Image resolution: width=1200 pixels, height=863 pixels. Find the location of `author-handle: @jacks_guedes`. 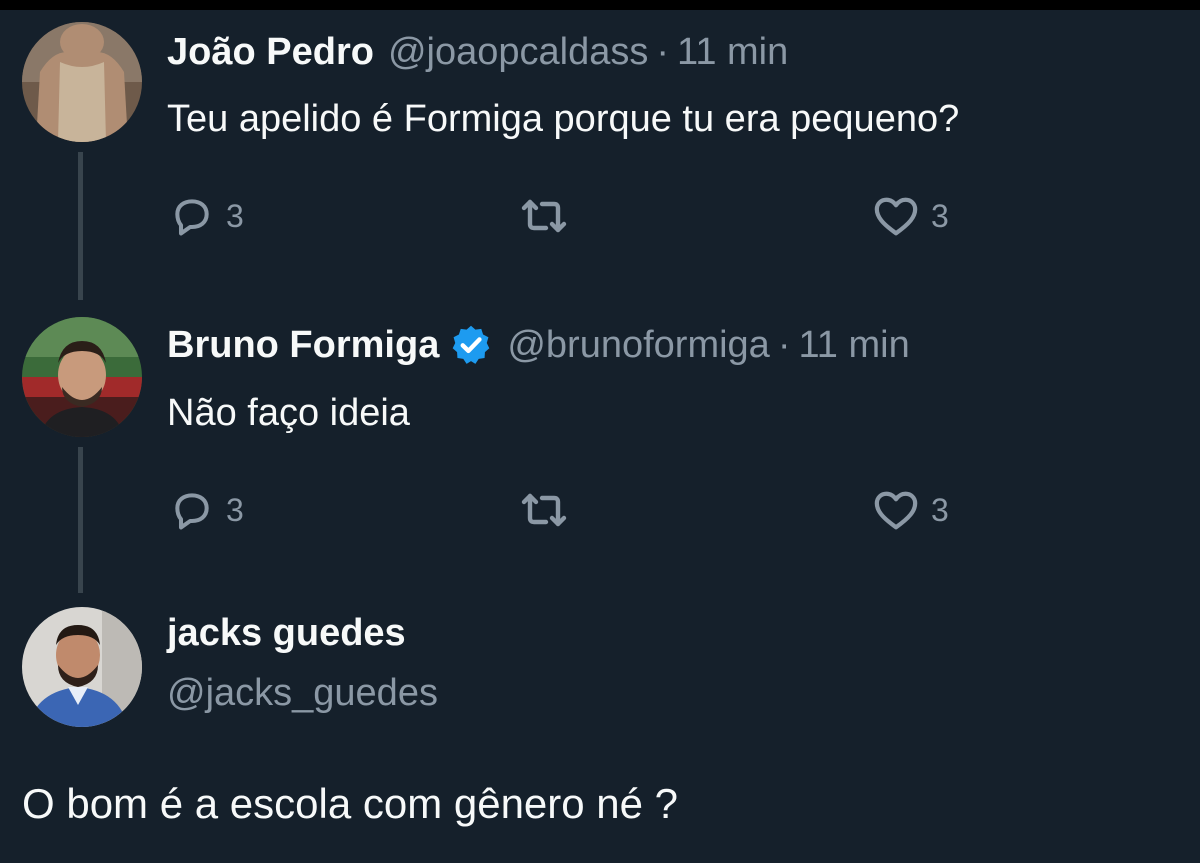

author-handle: @jacks_guedes is located at coordinates (302, 693).